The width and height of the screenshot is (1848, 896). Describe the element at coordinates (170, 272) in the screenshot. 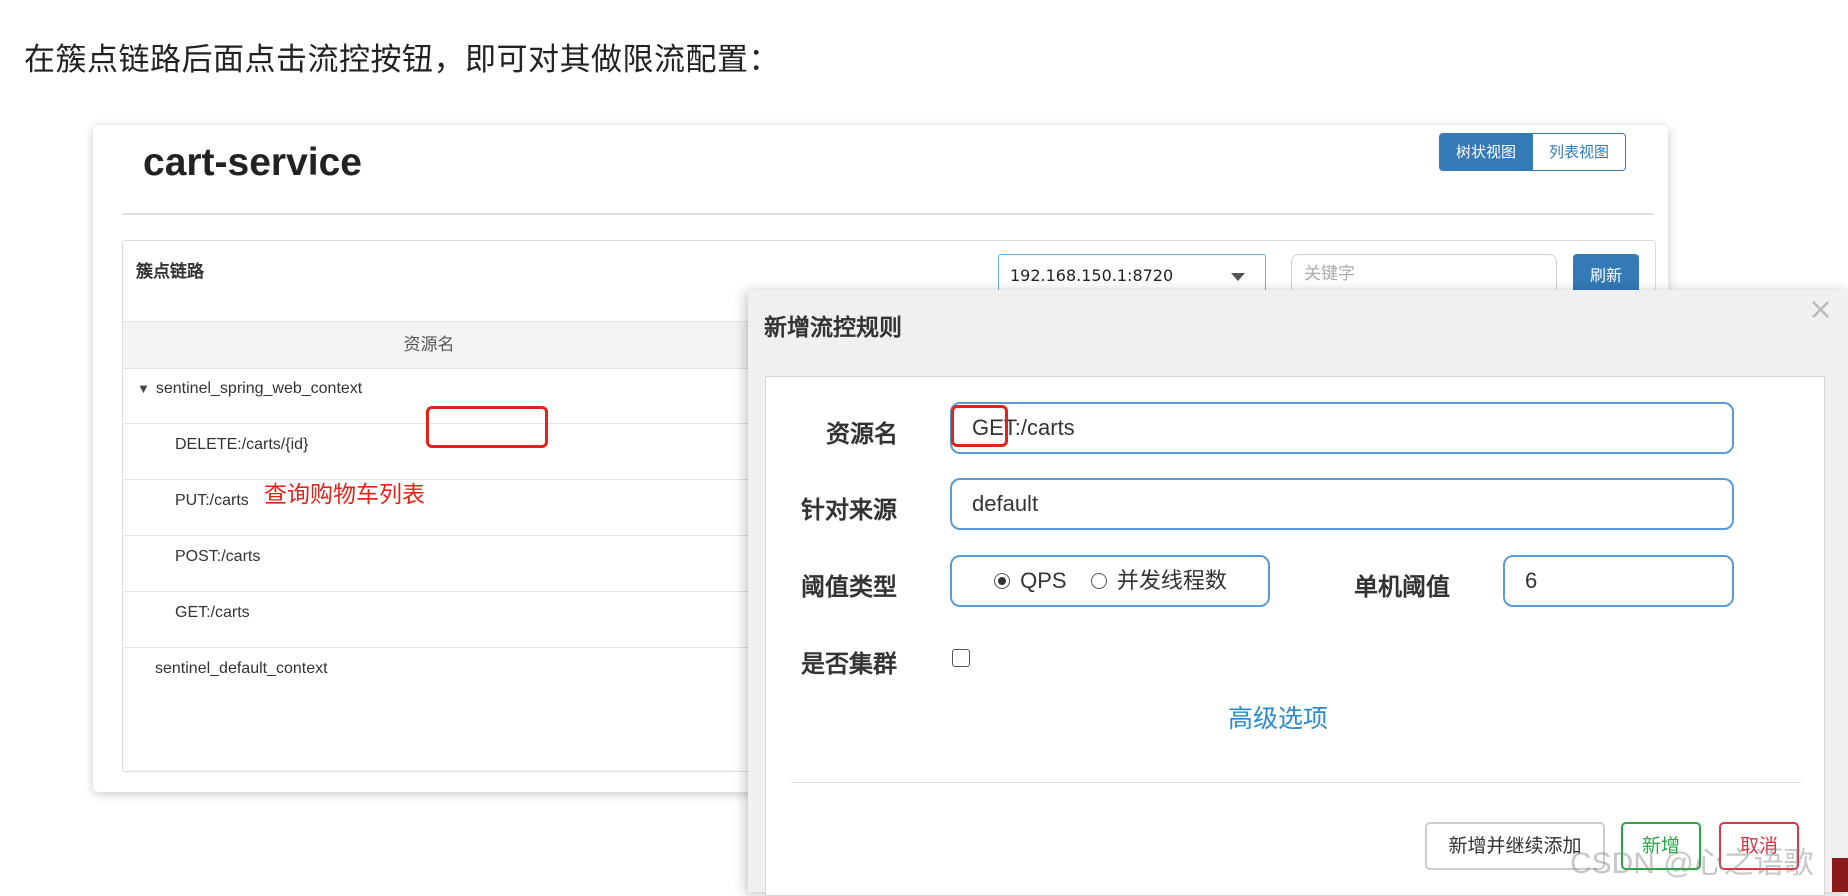

I see `panel-title: 簇点链路` at that location.